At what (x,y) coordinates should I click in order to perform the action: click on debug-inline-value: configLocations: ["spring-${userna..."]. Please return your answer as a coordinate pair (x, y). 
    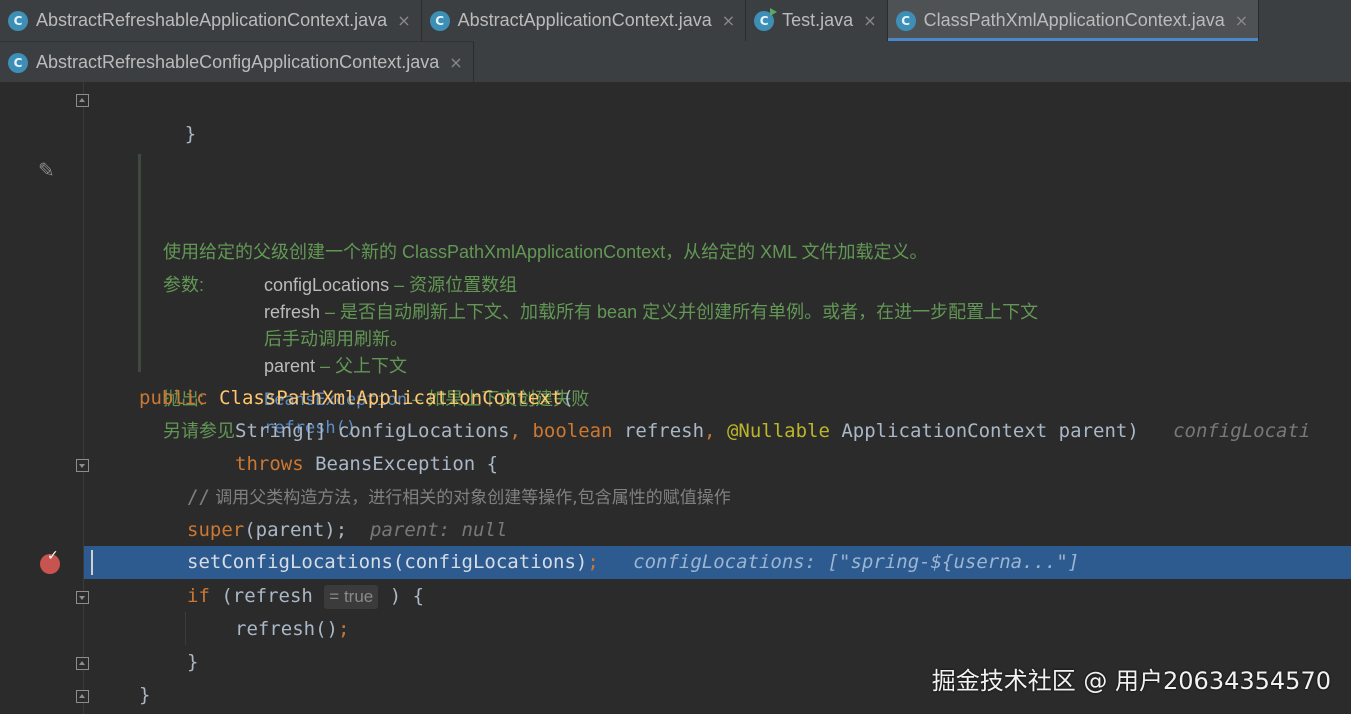
    Looking at the image, I should click on (856, 562).